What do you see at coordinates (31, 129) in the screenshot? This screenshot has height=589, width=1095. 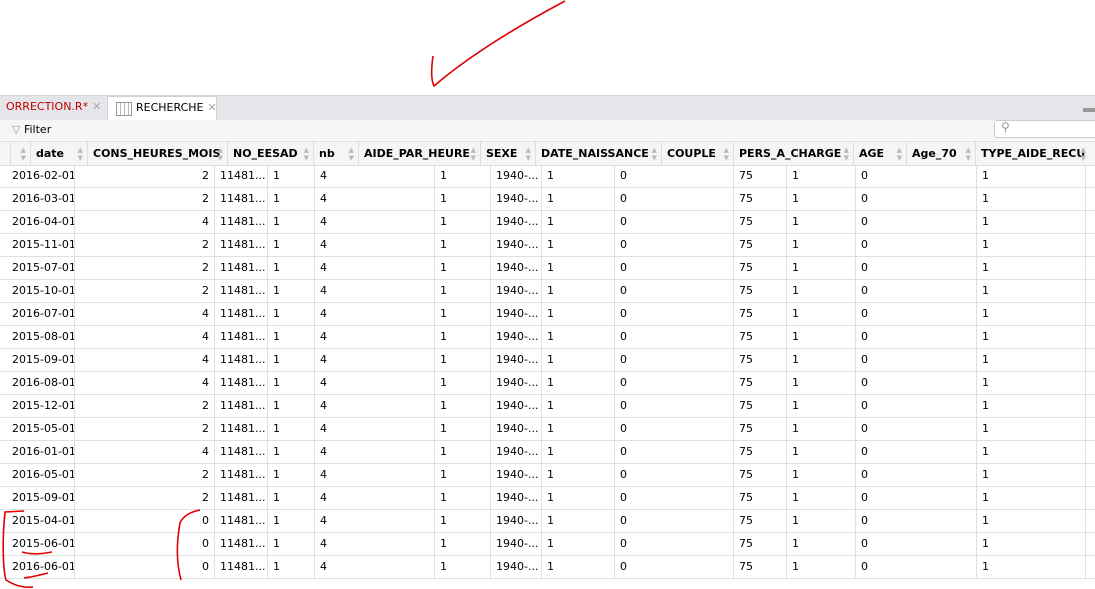 I see `filter-button: ▽ Filter` at bounding box center [31, 129].